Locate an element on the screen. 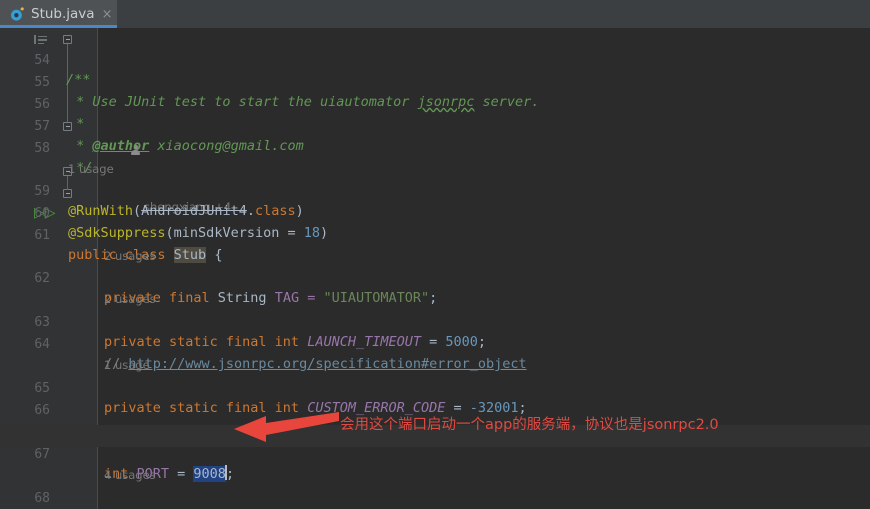 The height and width of the screenshot is (509, 870). left-arrow-annotation is located at coordinates (286, 428).